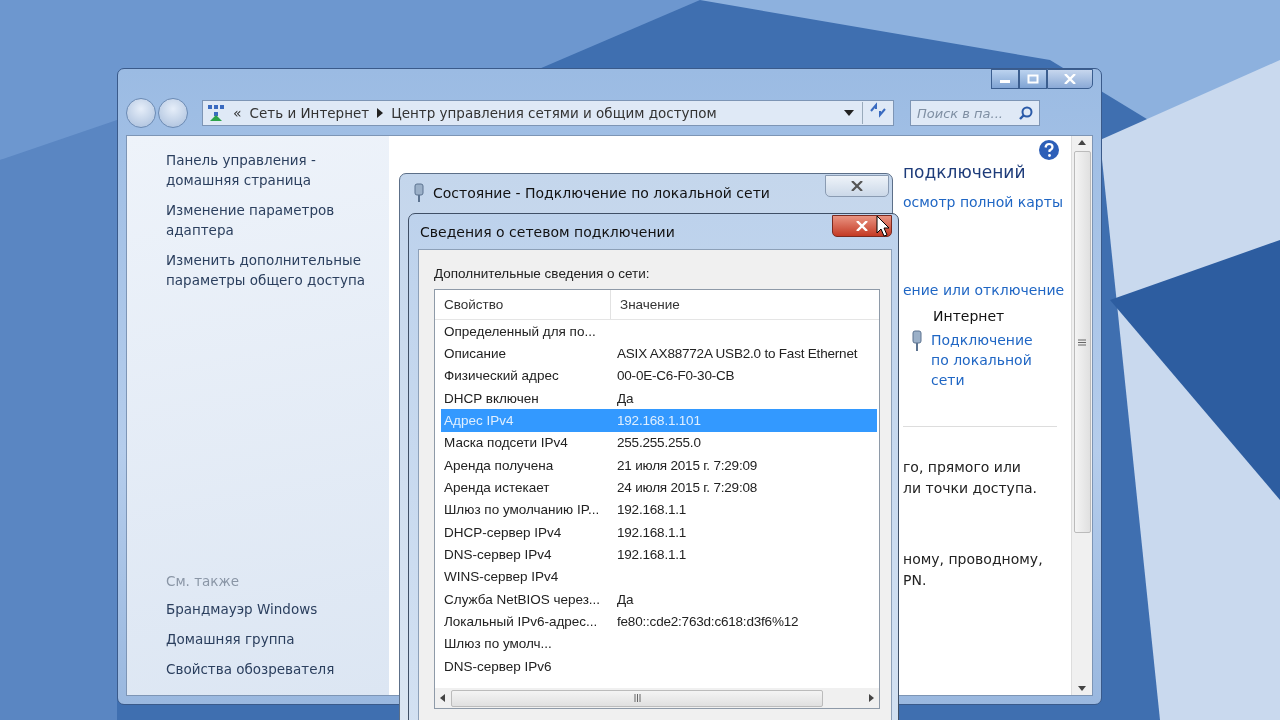  Describe the element at coordinates (271, 220) in the screenshot. I see `sidebar-link: Изменение параметров адаптера` at that location.